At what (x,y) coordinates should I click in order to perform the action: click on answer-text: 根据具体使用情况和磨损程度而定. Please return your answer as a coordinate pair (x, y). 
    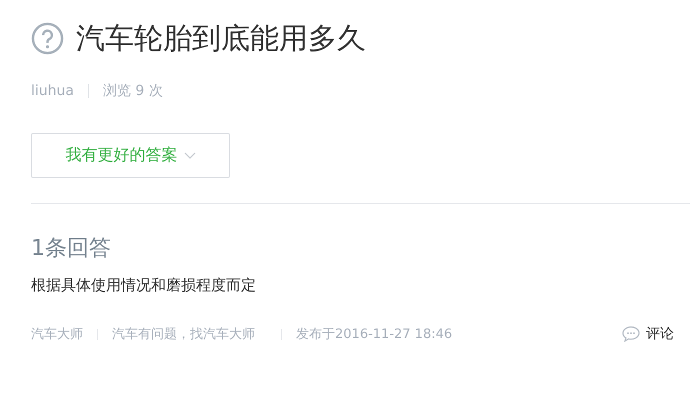
    Looking at the image, I should click on (144, 285).